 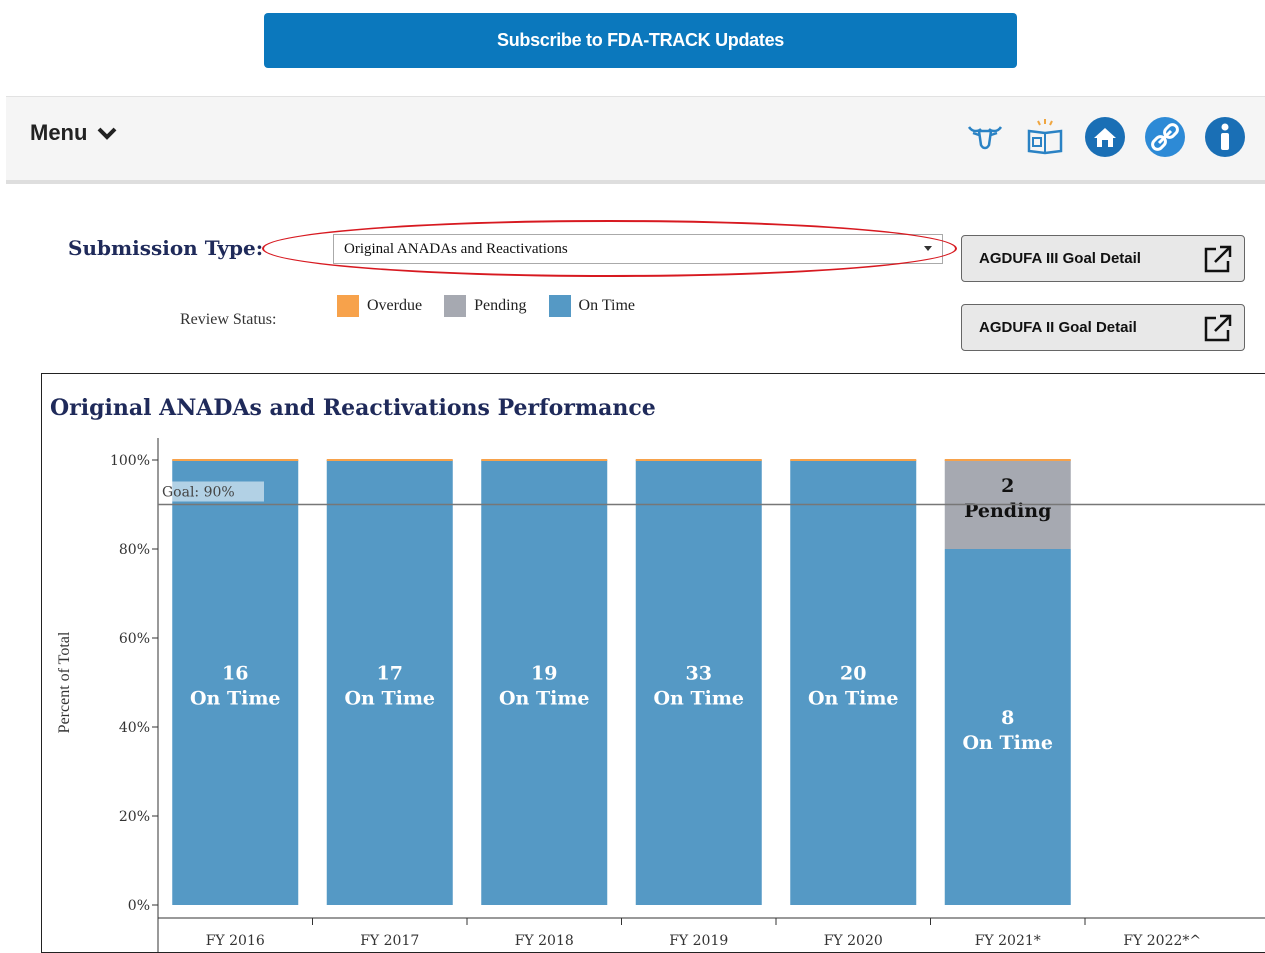 I want to click on legend-overdue: Overdue, so click(x=379, y=306).